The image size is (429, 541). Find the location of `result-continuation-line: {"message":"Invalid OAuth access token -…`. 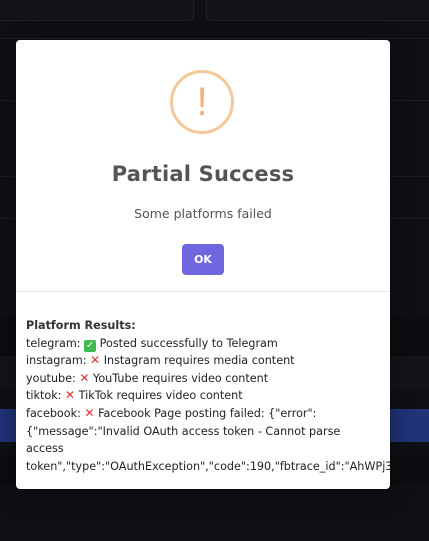

result-continuation-line: {"message":"Invalid OAuth access token -… is located at coordinates (183, 431).